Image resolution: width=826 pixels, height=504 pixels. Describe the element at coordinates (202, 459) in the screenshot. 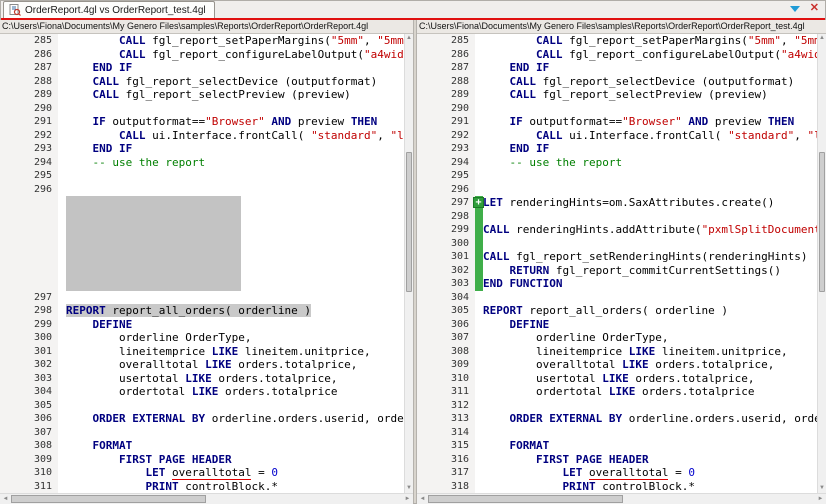

I see `code-line: 309 FIRST PAGE HEADER` at that location.